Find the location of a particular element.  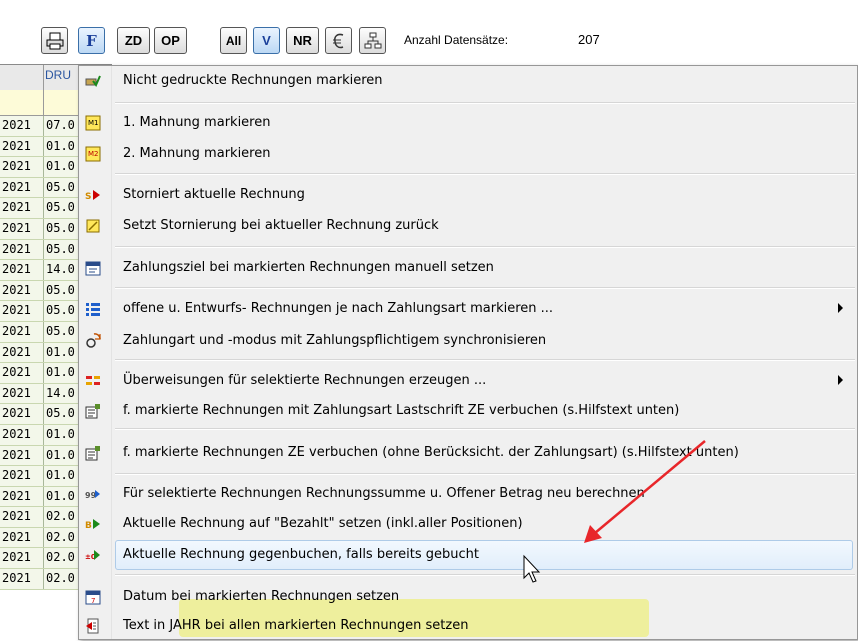

calendar-money-icon is located at coordinates (93, 268).